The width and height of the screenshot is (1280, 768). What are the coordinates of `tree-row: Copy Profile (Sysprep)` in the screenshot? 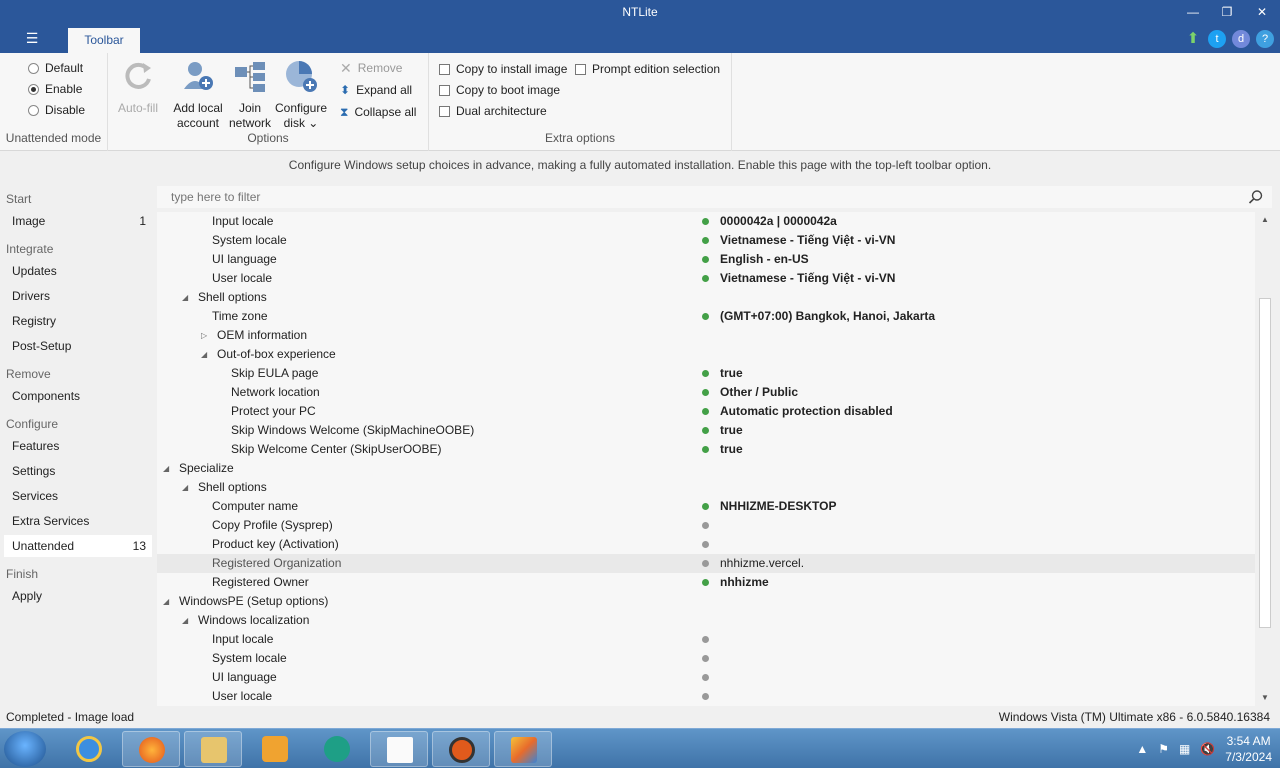 It's located at (706, 525).